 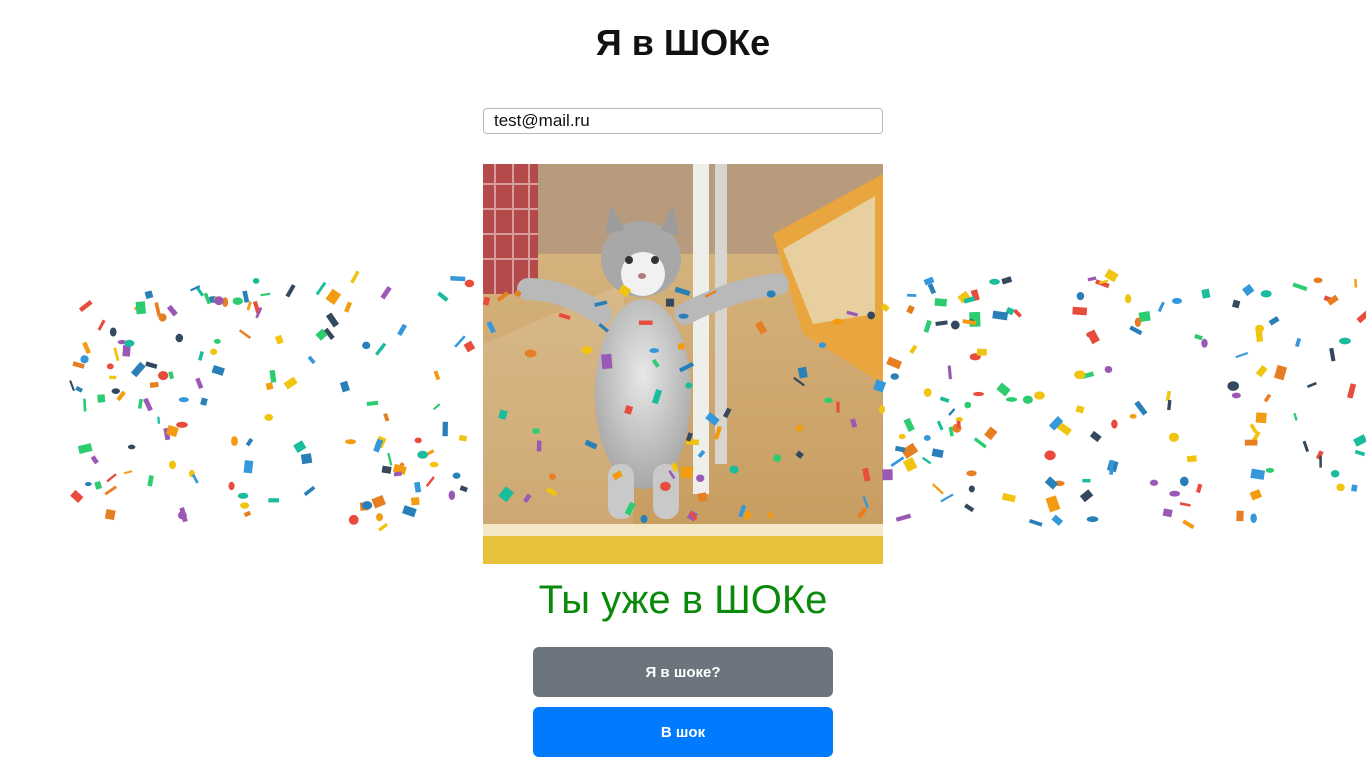 What do you see at coordinates (683, 732) in the screenshot?
I see `shock-button: В шок` at bounding box center [683, 732].